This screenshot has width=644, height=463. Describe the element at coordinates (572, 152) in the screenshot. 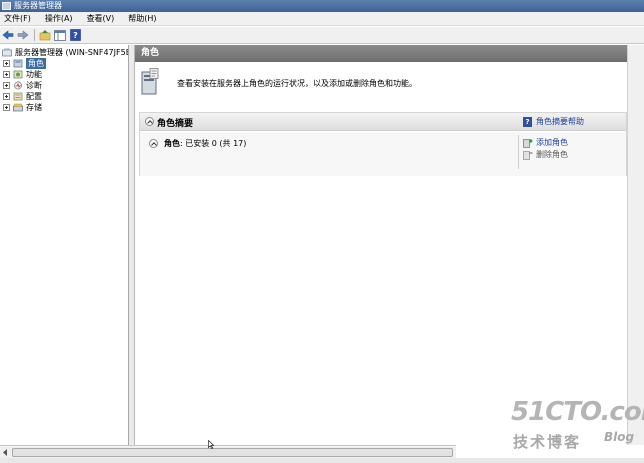

I see `roles-actions: 添加角色 删除角色` at that location.